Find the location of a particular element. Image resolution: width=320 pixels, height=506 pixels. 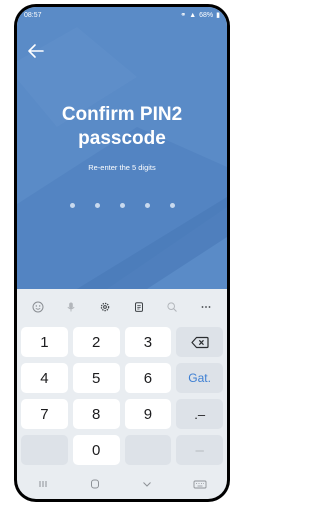

key-8: 8 is located at coordinates (96, 414).